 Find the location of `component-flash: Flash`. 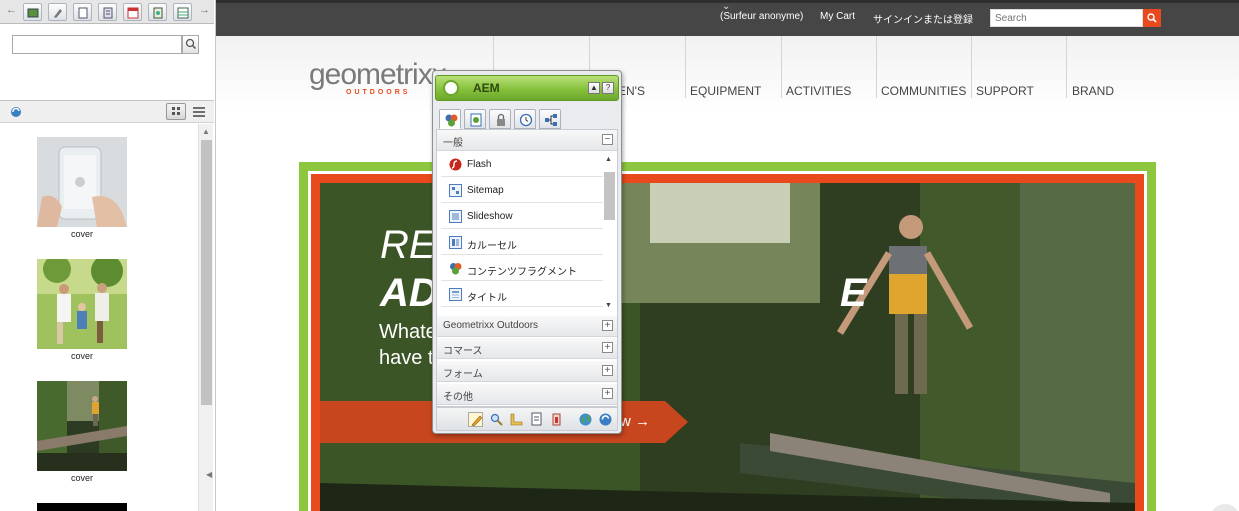

component-flash: Flash is located at coordinates (522, 164).